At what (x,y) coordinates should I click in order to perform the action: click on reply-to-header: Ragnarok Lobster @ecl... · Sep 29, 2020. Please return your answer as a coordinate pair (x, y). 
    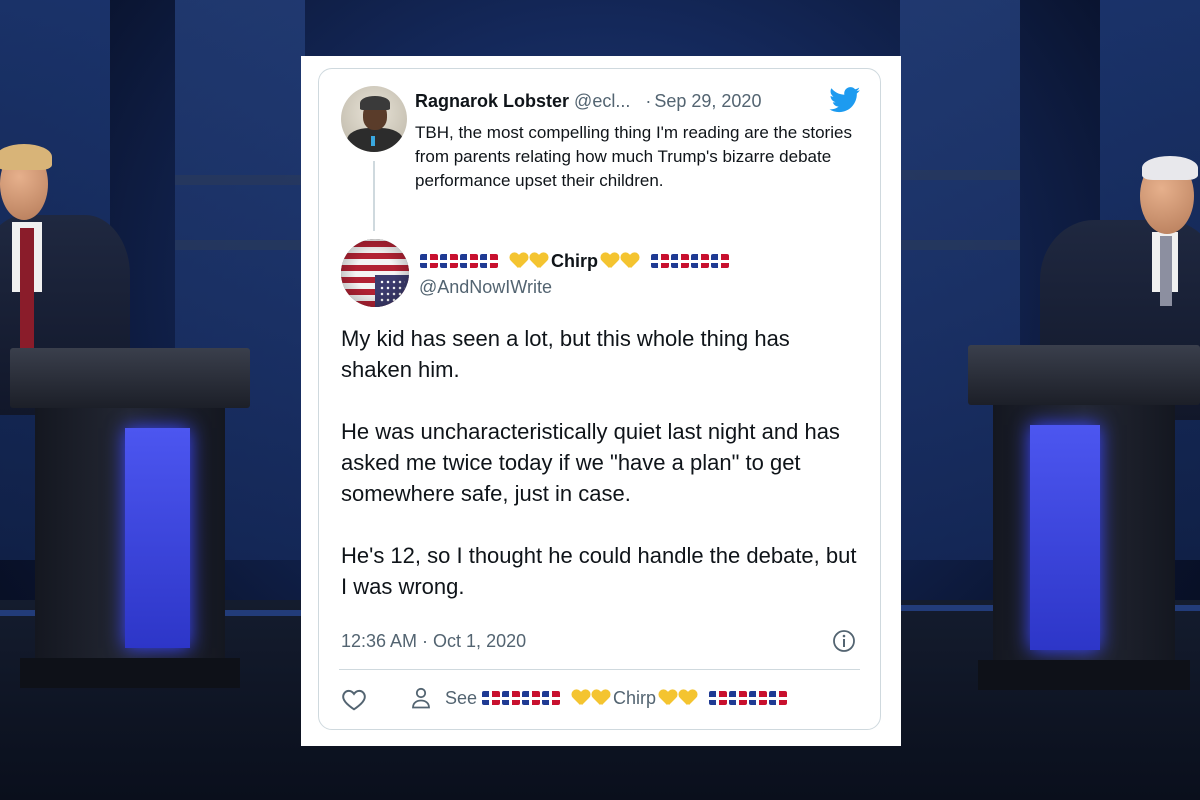
    Looking at the image, I should click on (640, 101).